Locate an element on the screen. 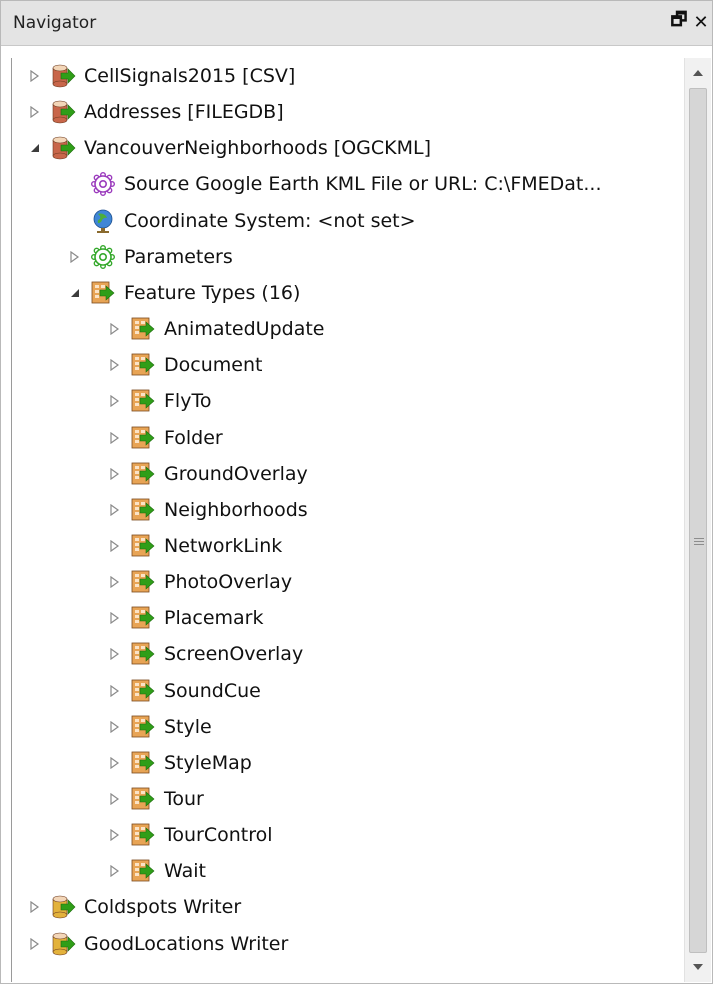 Image resolution: width=713 pixels, height=984 pixels. vertical-scrollbar is located at coordinates (697, 520).